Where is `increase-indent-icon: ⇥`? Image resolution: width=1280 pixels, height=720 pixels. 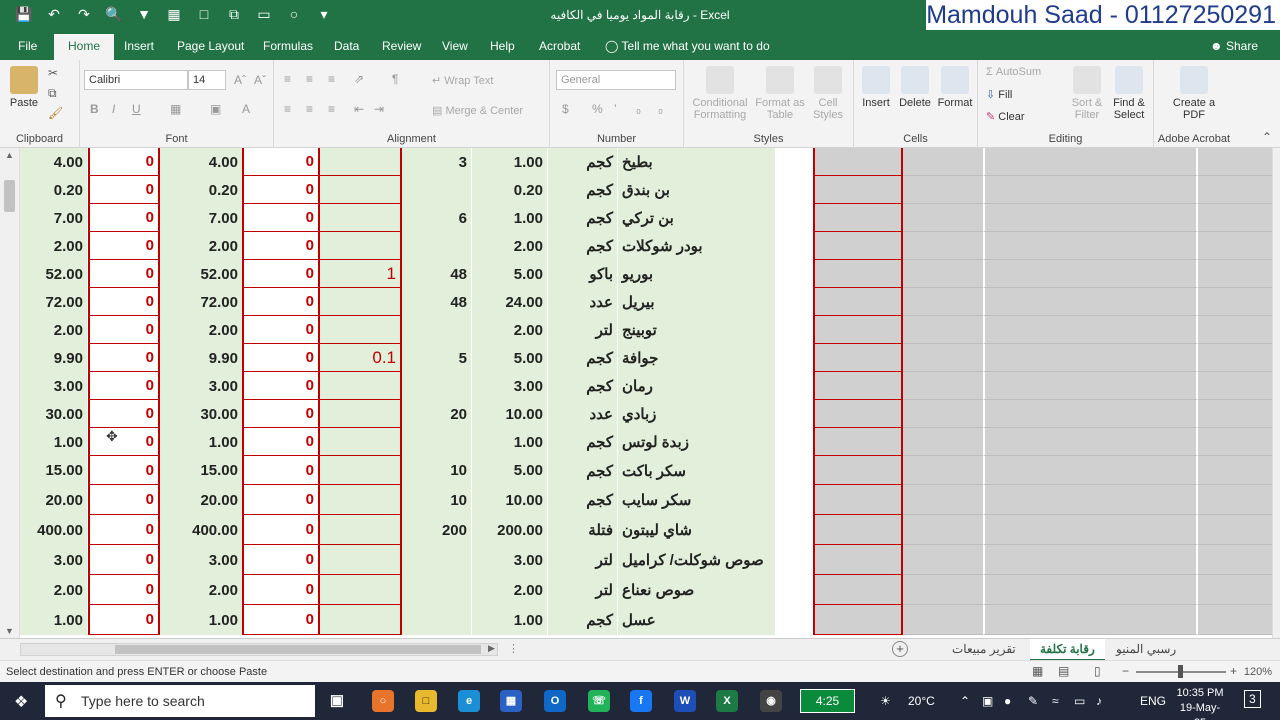
increase-indent-icon: ⇥ is located at coordinates (379, 109).